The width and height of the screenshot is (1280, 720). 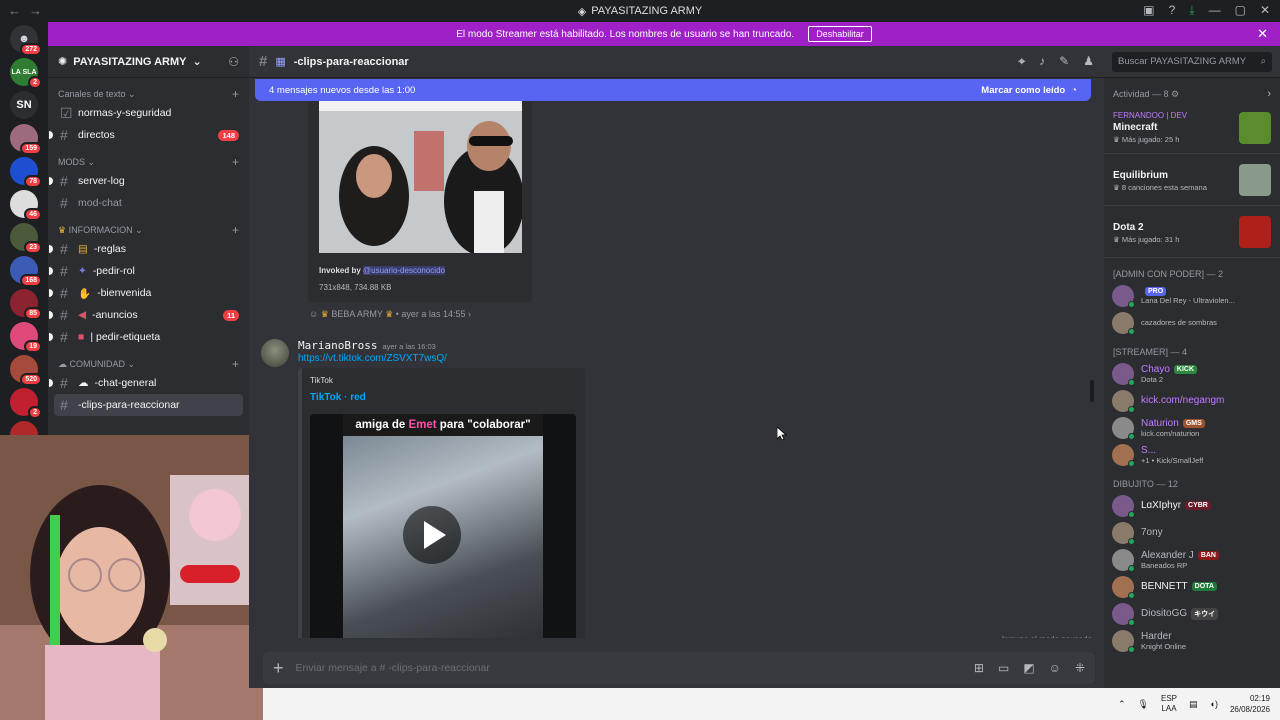 What do you see at coordinates (1055, 668) in the screenshot?
I see `emoji-icon: ☺` at bounding box center [1055, 668].